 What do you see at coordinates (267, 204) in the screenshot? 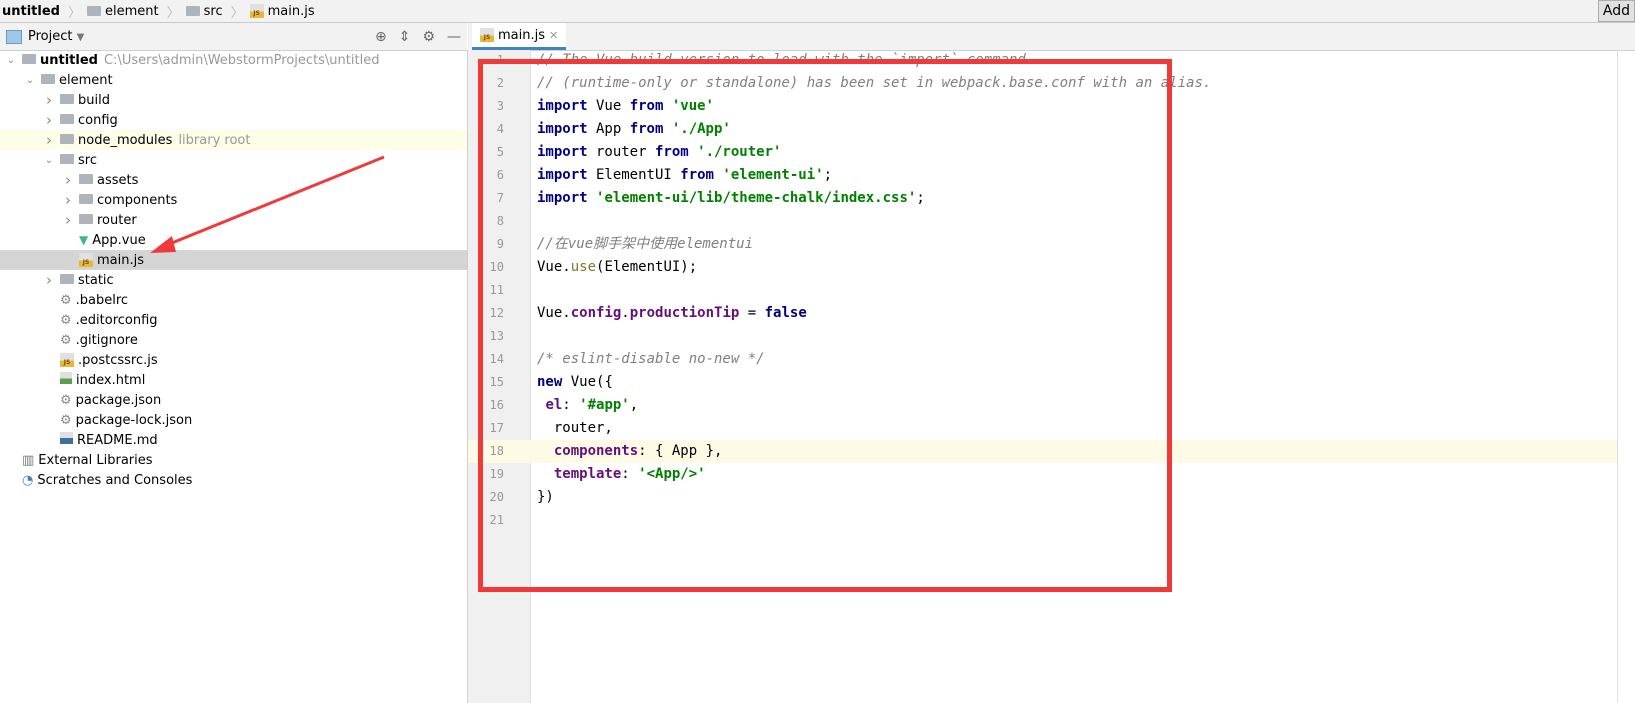
I see `annotation-arrow` at bounding box center [267, 204].